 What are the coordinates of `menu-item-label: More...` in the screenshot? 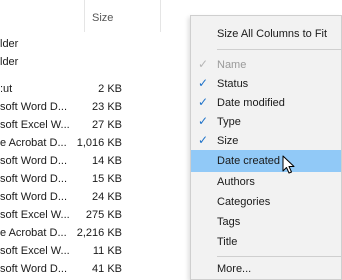 It's located at (234, 269).